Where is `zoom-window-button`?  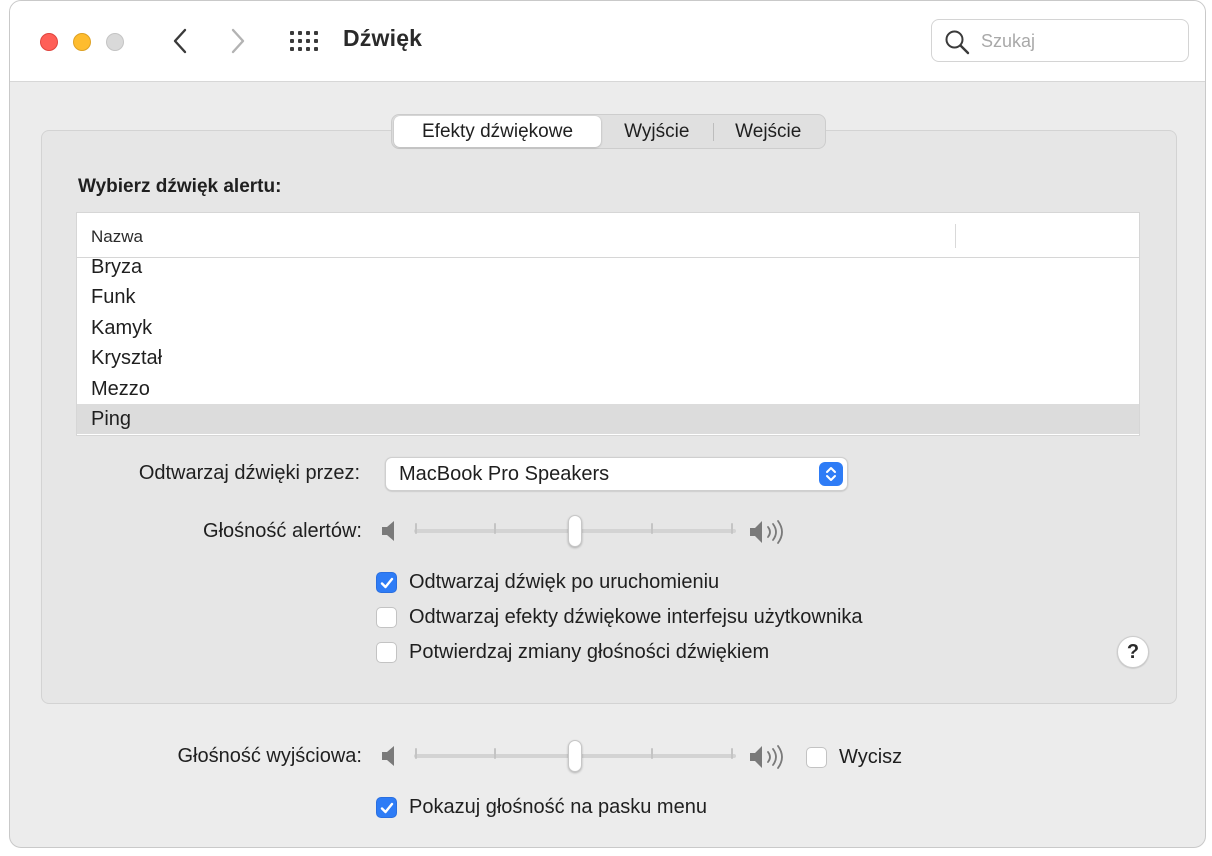
zoom-window-button is located at coordinates (115, 42).